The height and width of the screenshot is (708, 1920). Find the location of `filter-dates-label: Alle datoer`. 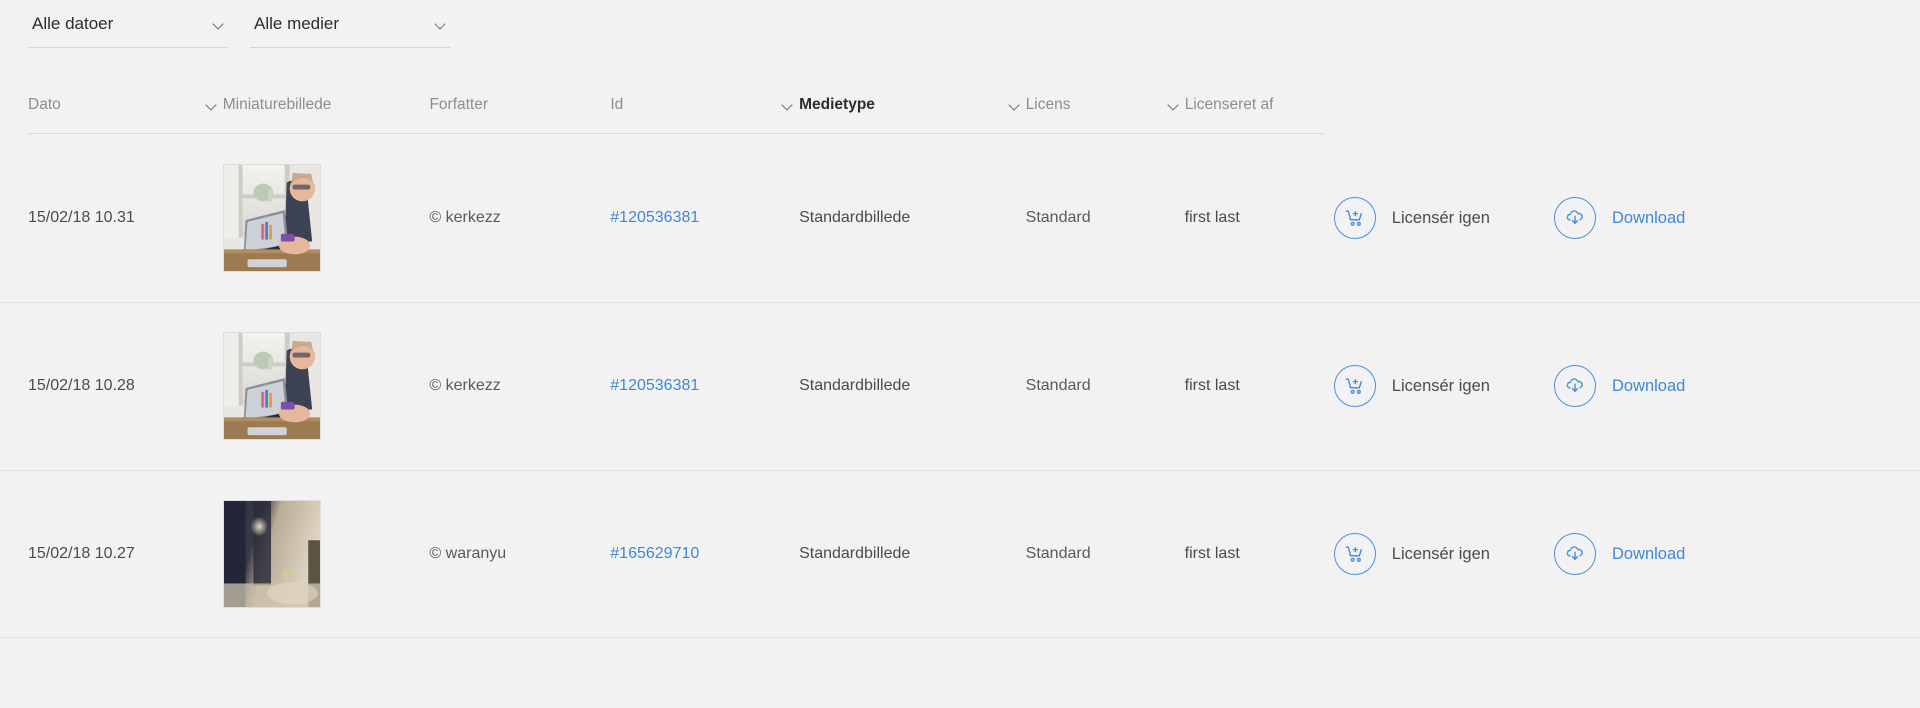

filter-dates-label: Alle datoer is located at coordinates (73, 23).